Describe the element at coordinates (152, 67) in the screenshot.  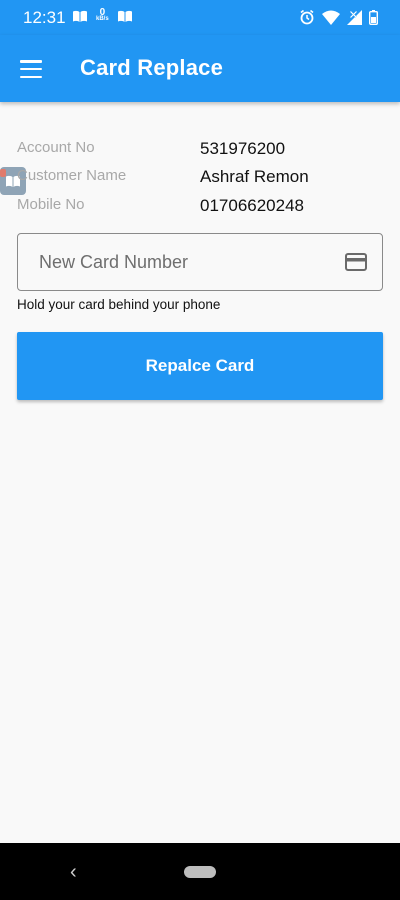
I see `page-title: Card Replace` at that location.